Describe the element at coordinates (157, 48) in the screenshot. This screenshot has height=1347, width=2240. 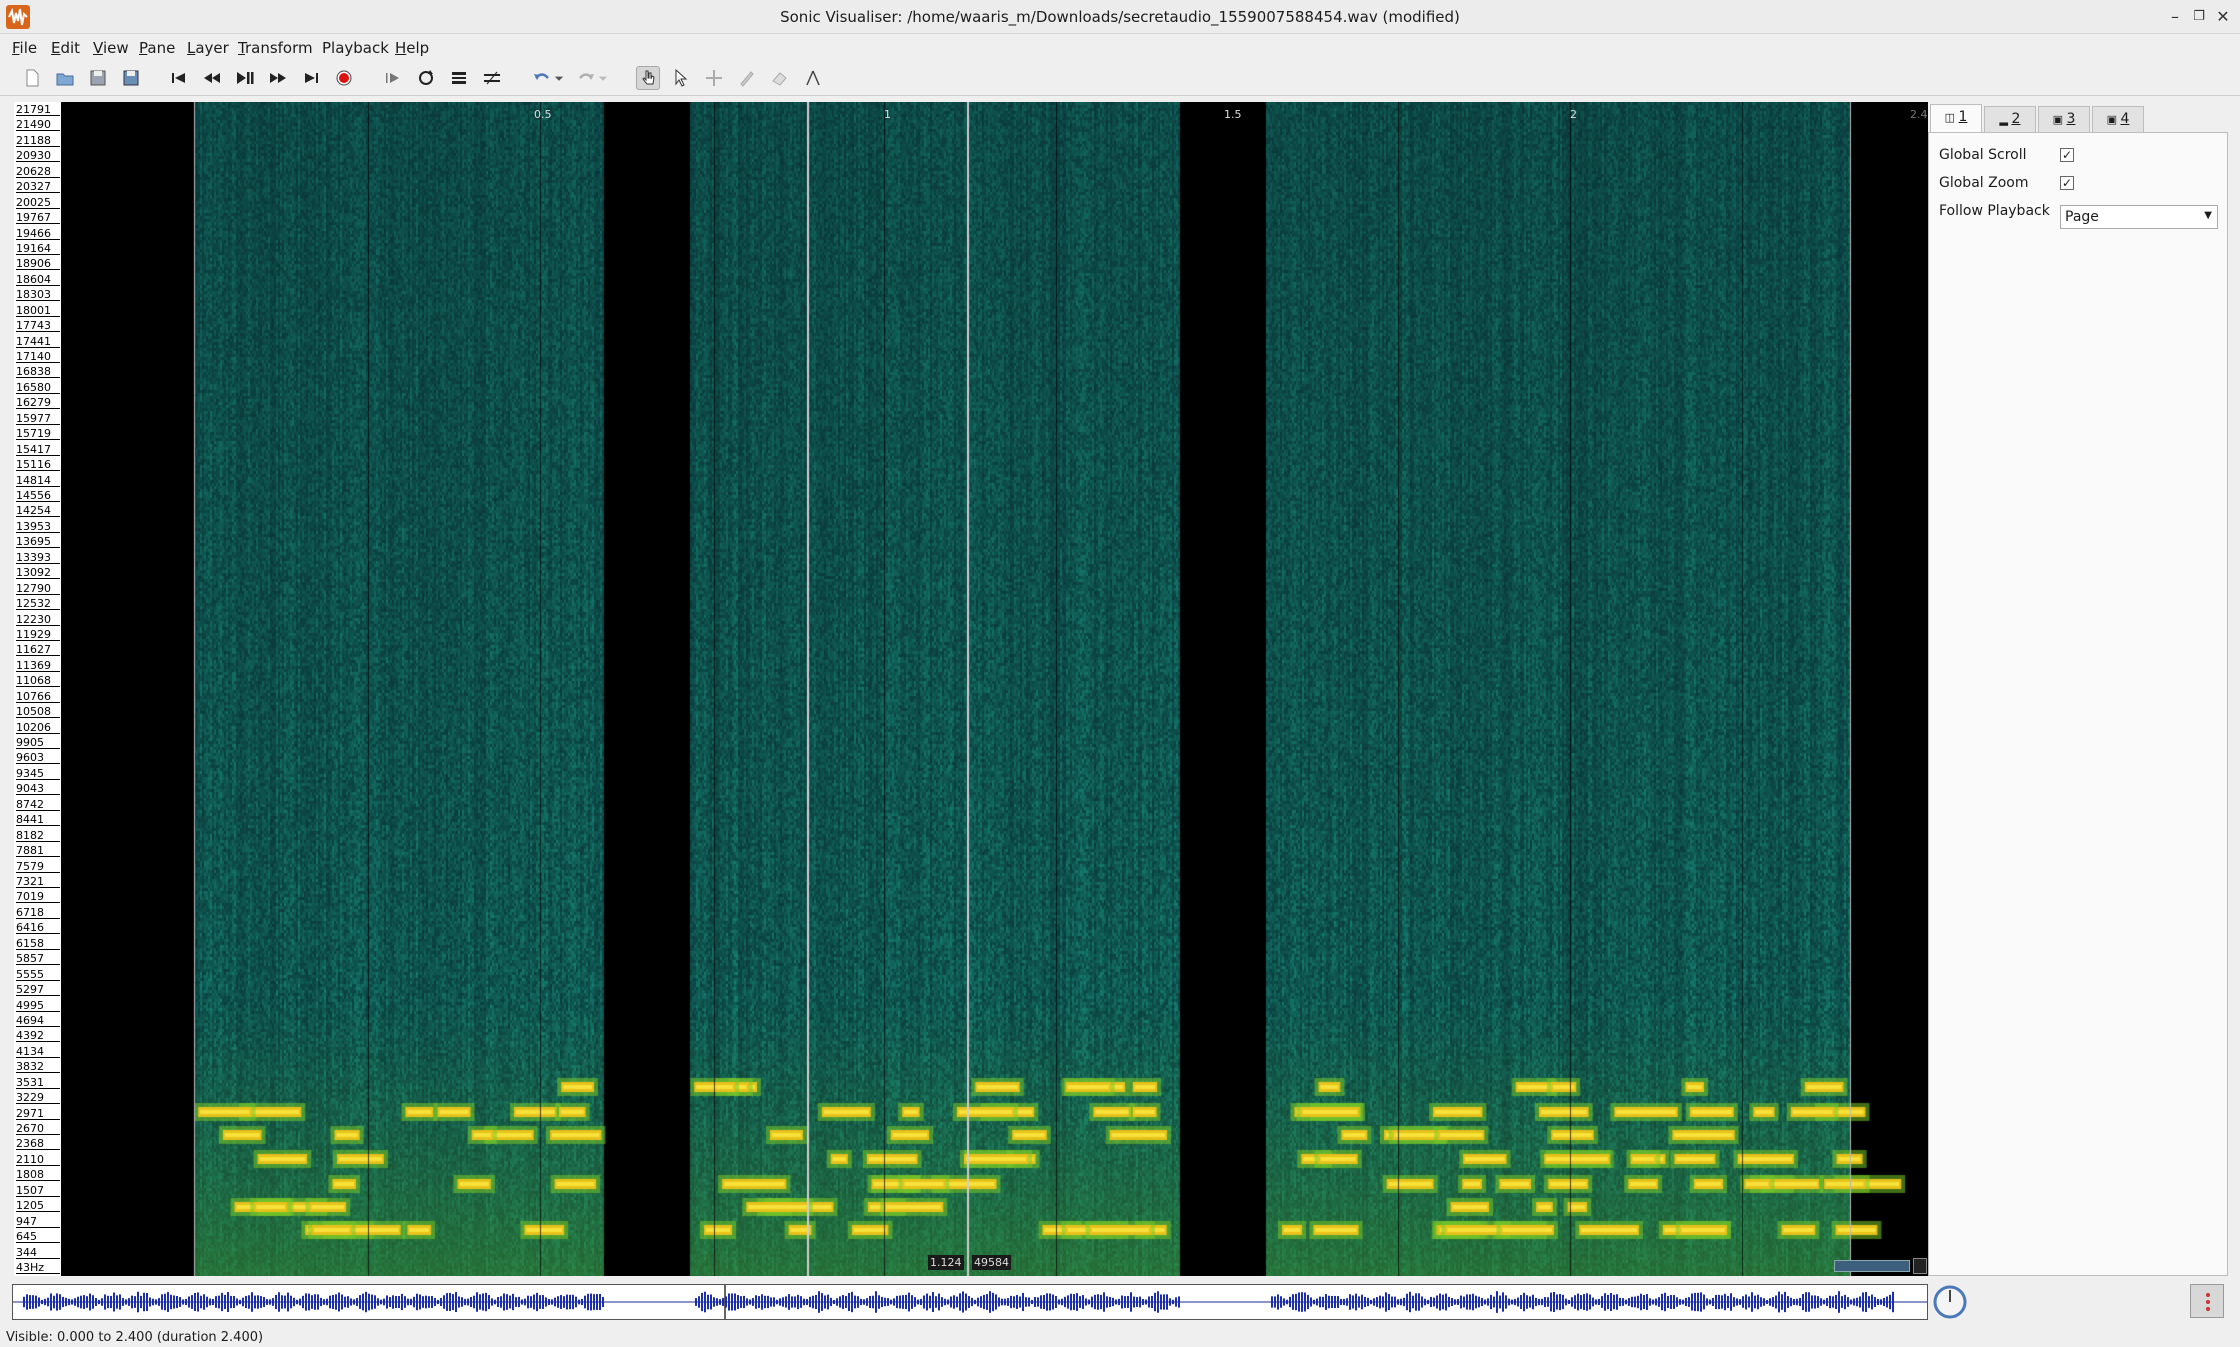
I see `menu-pane: Pane` at that location.